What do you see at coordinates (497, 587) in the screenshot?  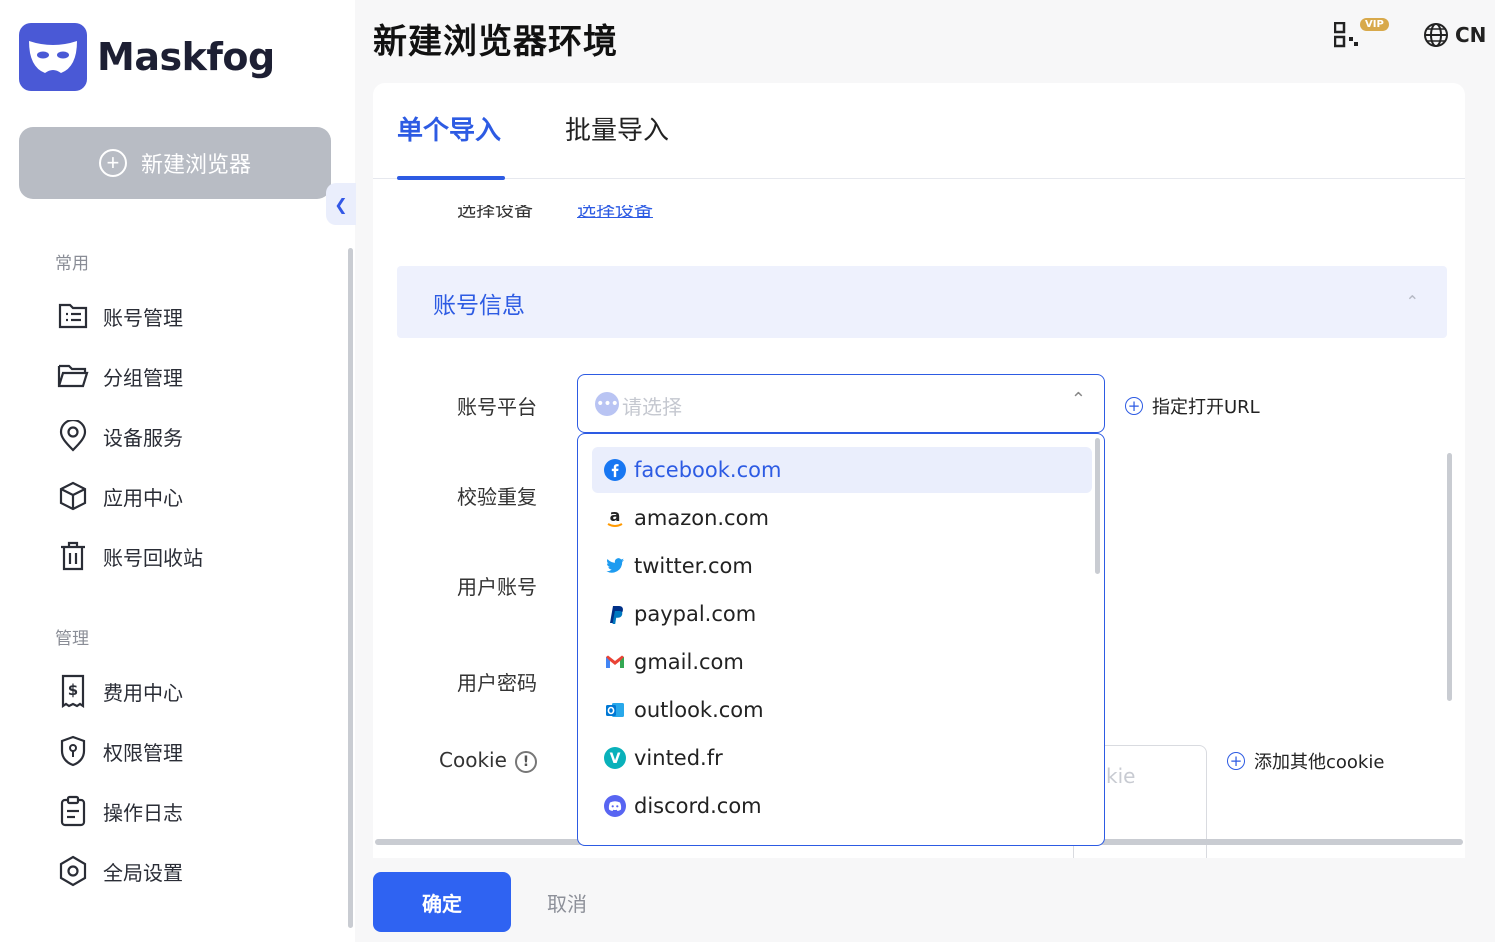 I see `username-label: 用户账号` at bounding box center [497, 587].